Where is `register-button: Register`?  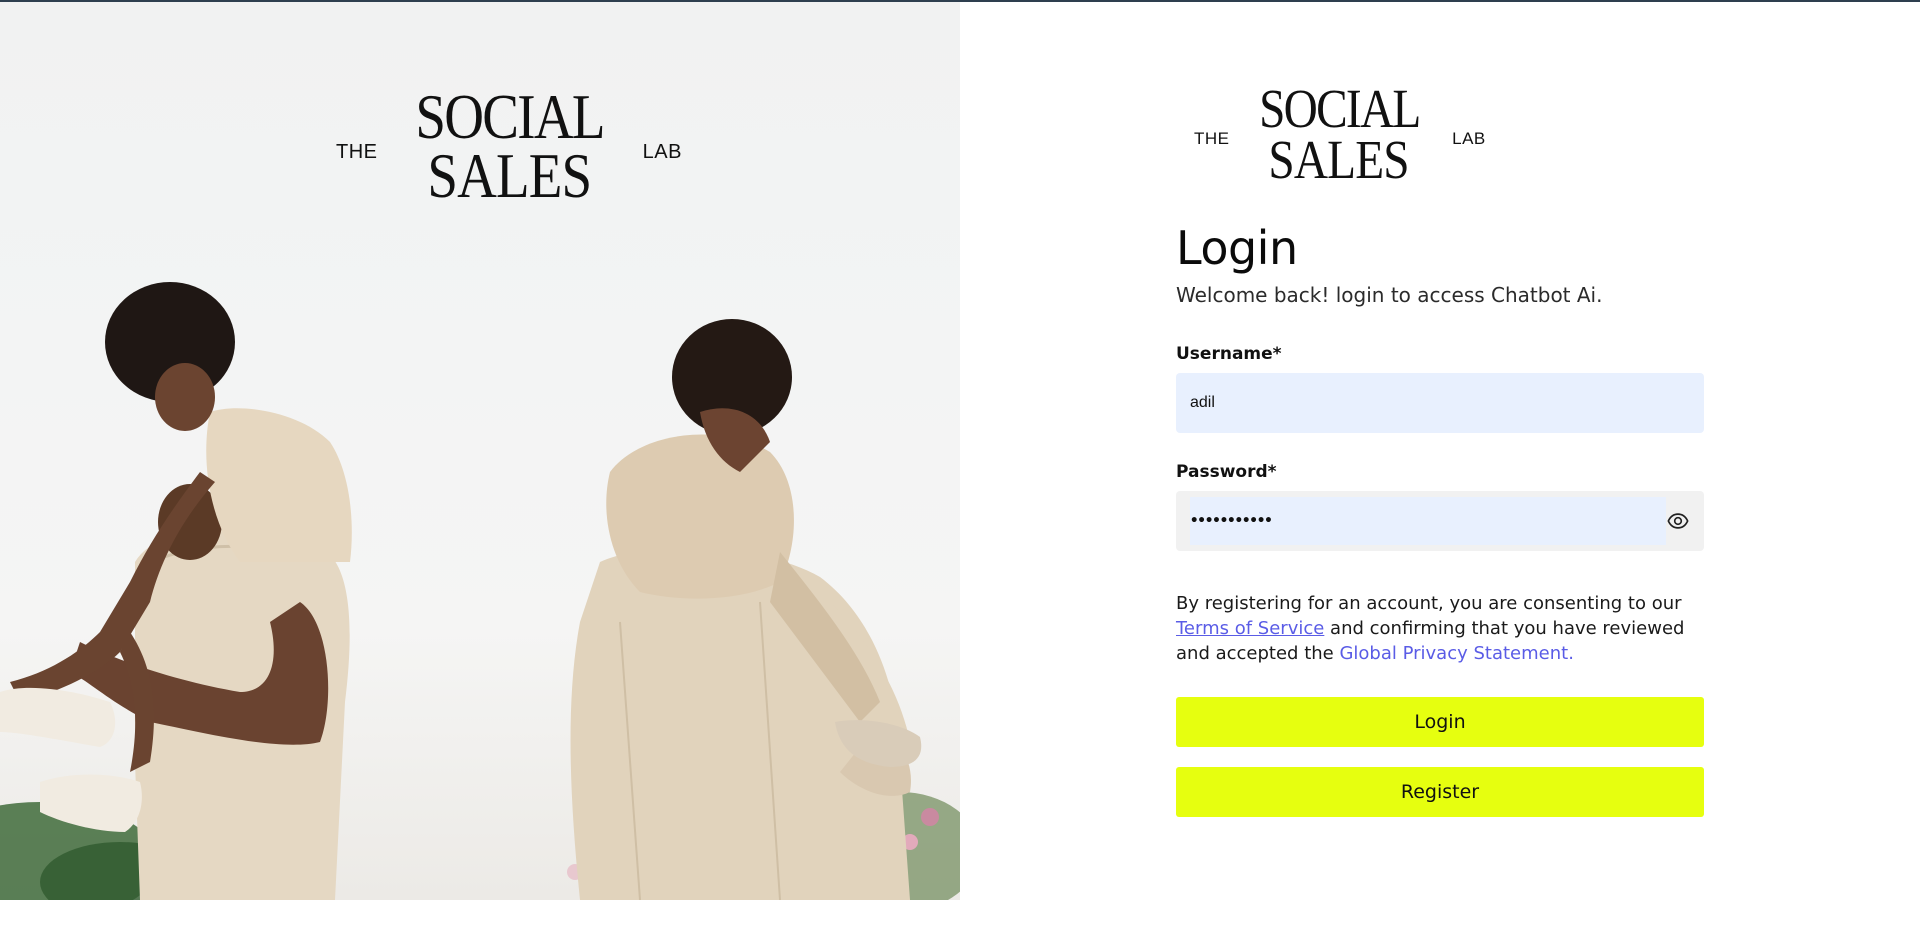 register-button: Register is located at coordinates (1440, 792).